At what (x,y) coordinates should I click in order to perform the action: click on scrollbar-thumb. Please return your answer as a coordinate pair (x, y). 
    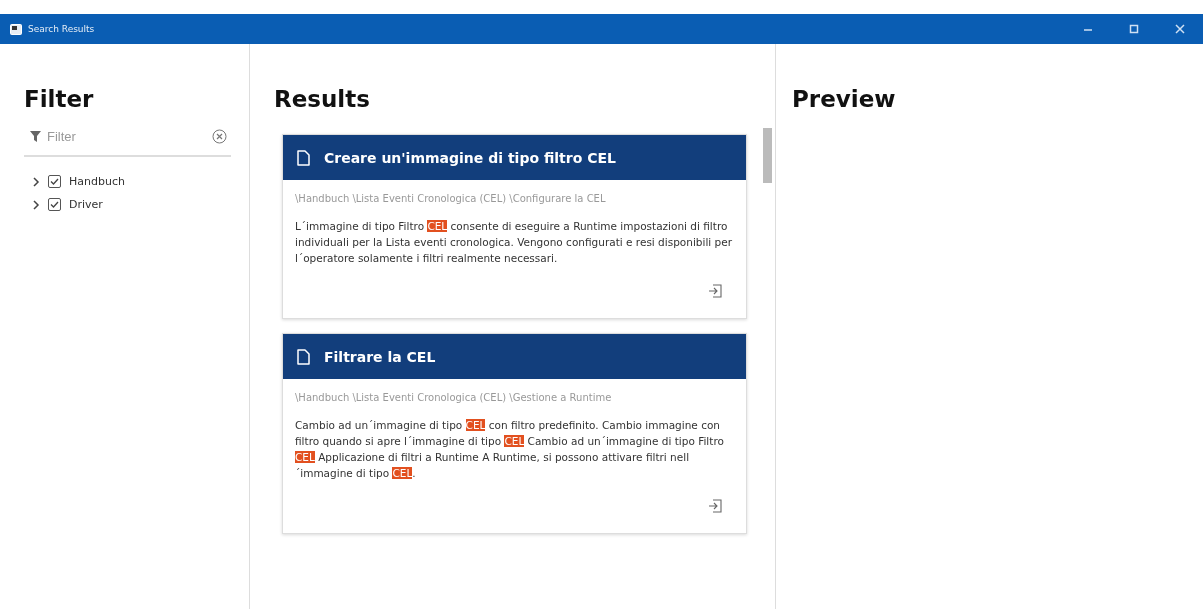
    Looking at the image, I should click on (767, 155).